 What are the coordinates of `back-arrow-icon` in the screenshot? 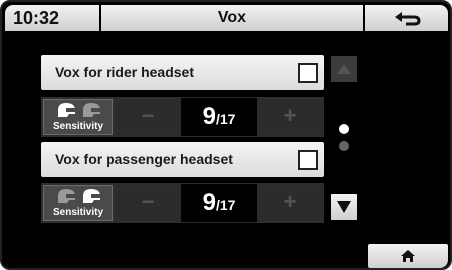 It's located at (407, 19).